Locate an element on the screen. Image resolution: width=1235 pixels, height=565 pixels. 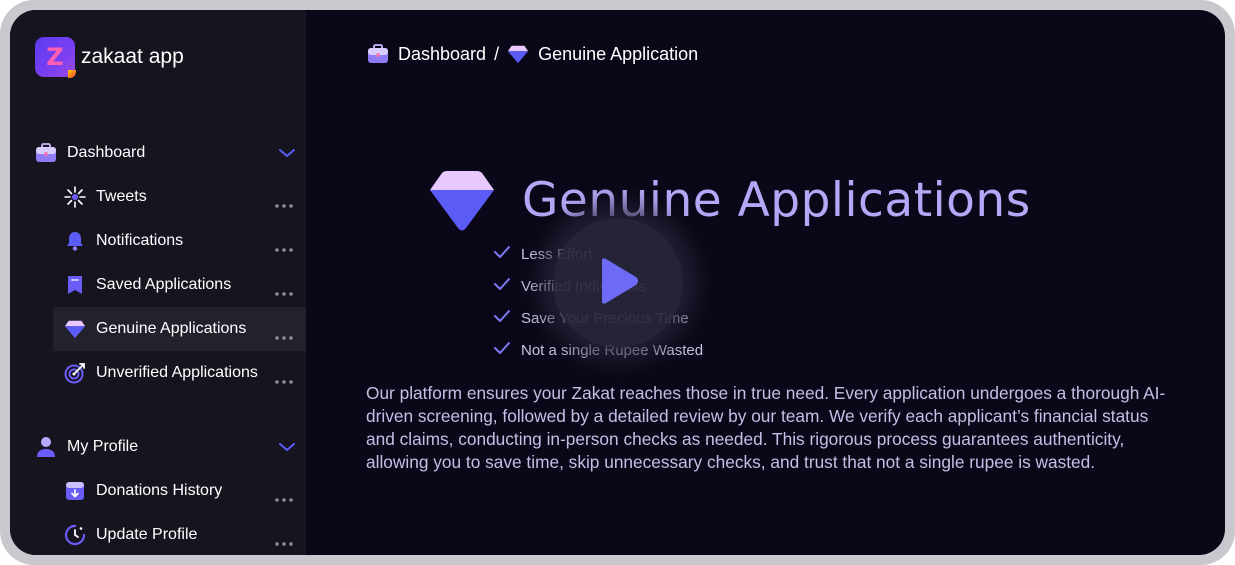
sidebar-item-notifications: Notifications is located at coordinates (179, 241).